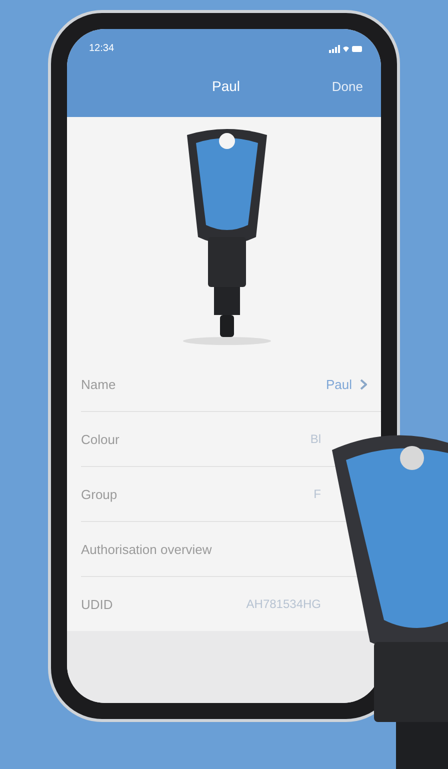  What do you see at coordinates (347, 86) in the screenshot?
I see `done-button: Done` at bounding box center [347, 86].